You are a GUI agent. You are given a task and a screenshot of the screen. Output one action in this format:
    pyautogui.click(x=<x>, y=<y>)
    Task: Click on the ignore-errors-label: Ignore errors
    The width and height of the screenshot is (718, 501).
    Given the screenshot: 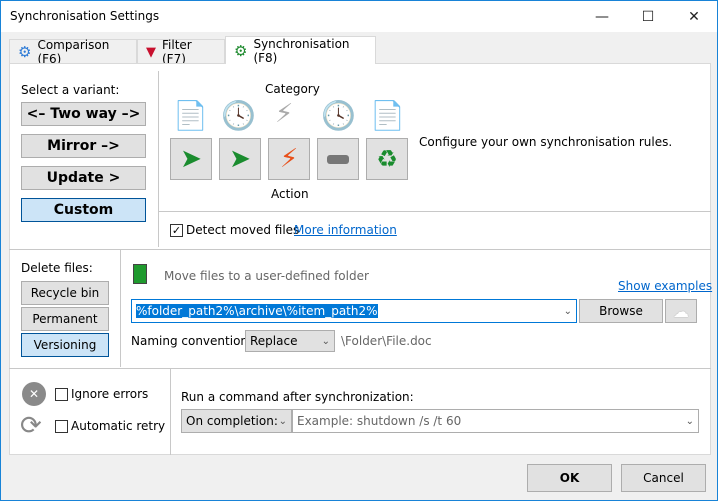 What is the action you would take?
    pyautogui.click(x=110, y=394)
    